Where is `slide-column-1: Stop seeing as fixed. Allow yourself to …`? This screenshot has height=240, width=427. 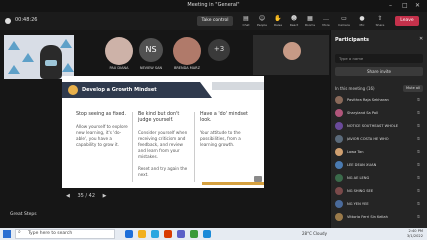 slide-column-1: Stop seeing as fixed. Allow yourself to … is located at coordinates (102, 133).